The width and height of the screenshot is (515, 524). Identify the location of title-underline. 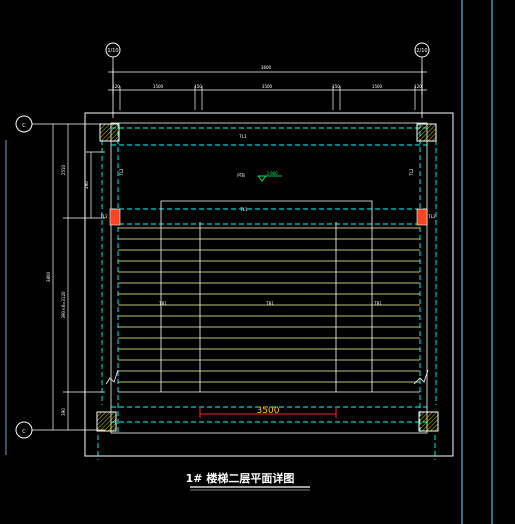
(250, 488).